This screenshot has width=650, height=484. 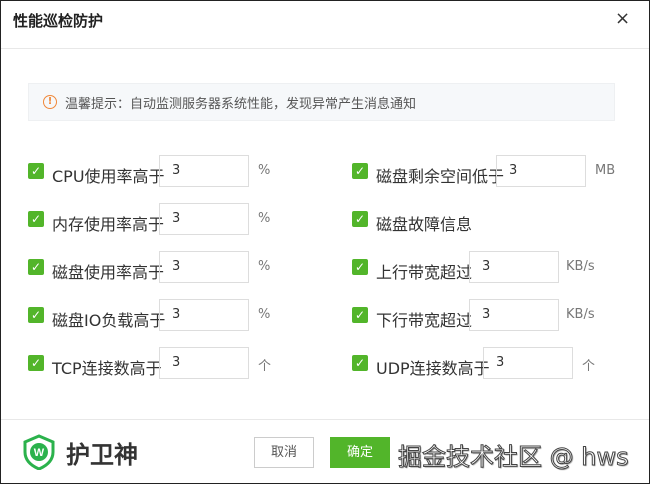 I want to click on setting-label: 下行带宽超过, so click(x=424, y=320).